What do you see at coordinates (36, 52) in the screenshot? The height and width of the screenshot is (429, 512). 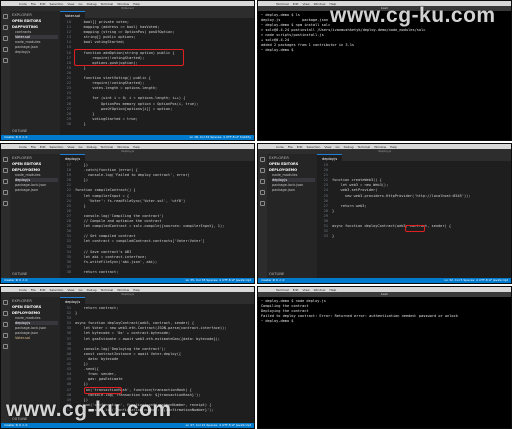 I see `file-item: deploy.js` at bounding box center [36, 52].